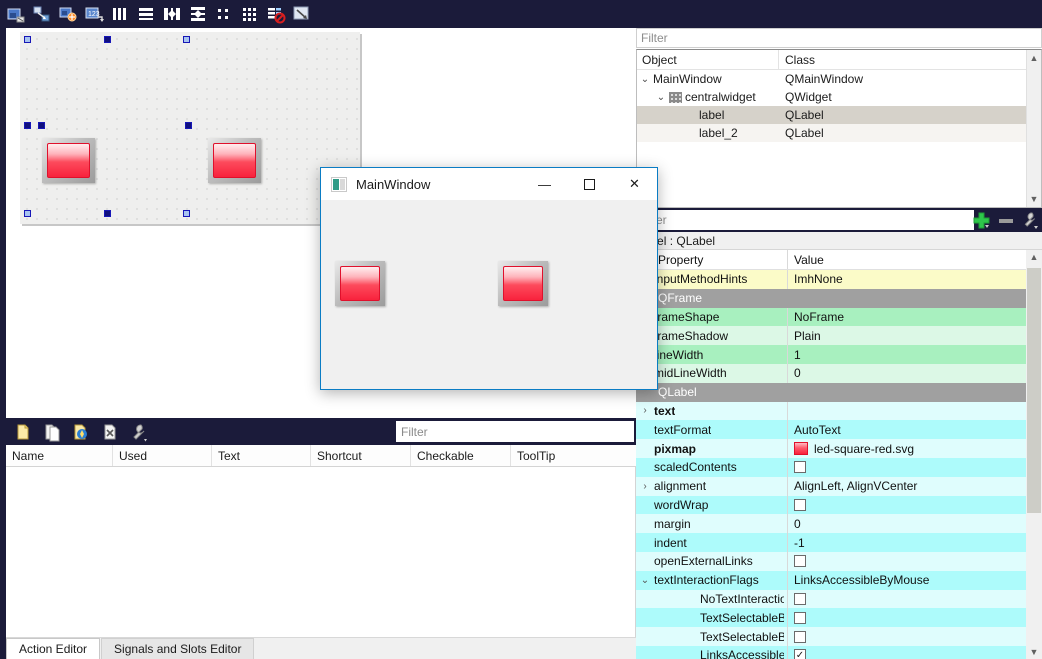  What do you see at coordinates (162, 455) in the screenshot?
I see `action-col-used: Used` at bounding box center [162, 455].